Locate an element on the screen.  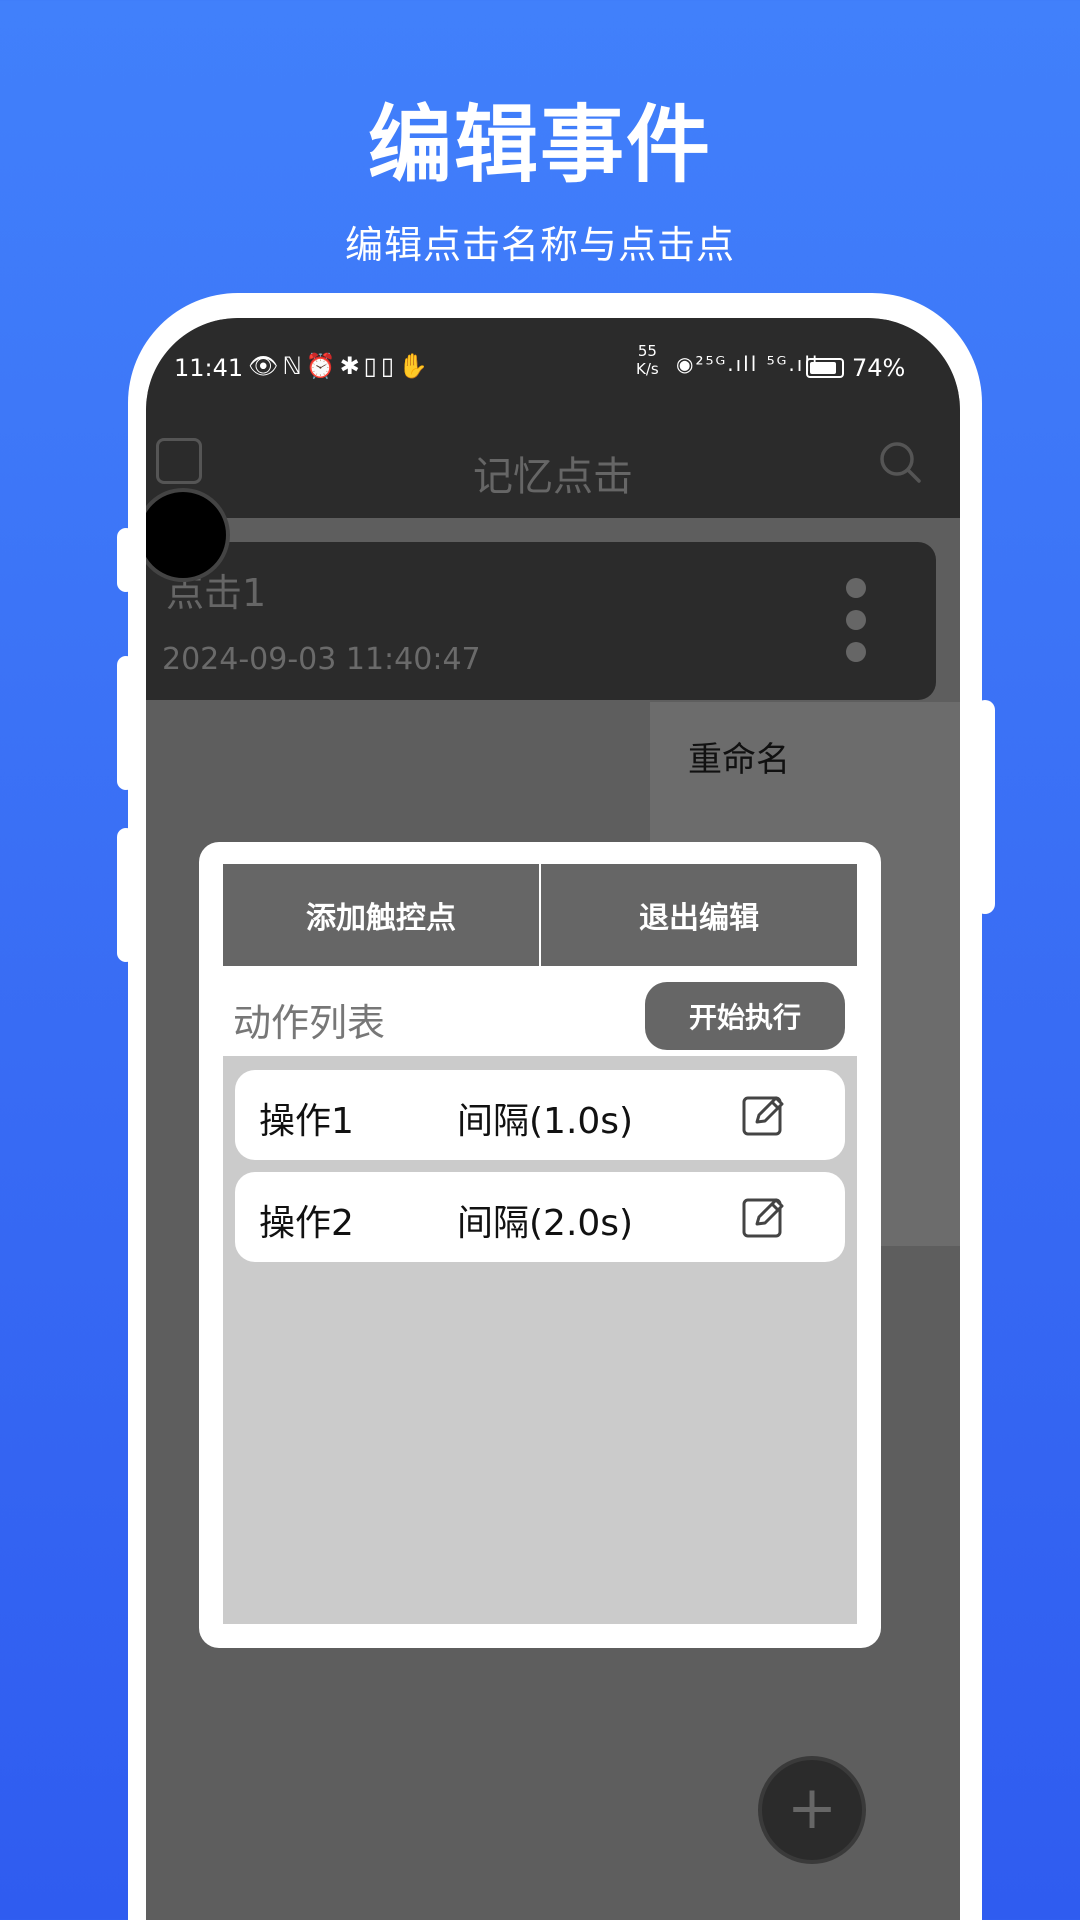
status-icons-left: 👁ℕ⏰✱▯▯✋ is located at coordinates (340, 366).